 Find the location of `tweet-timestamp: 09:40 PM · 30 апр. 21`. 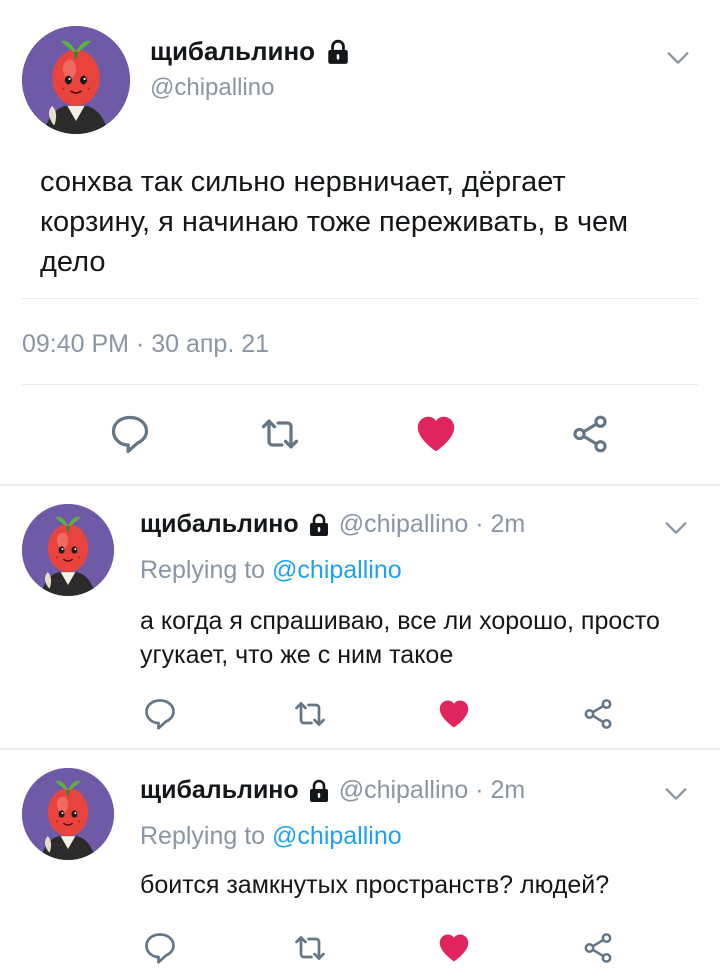

tweet-timestamp: 09:40 PM · 30 апр. 21 is located at coordinates (145, 344).